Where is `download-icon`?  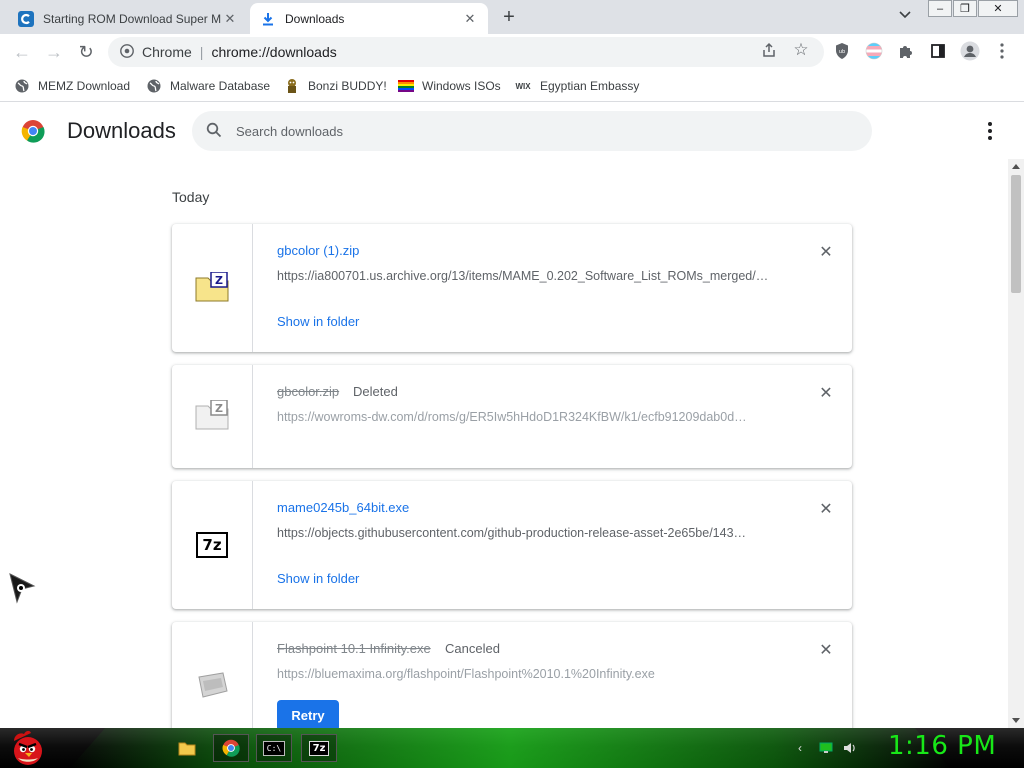 download-icon is located at coordinates (268, 19).